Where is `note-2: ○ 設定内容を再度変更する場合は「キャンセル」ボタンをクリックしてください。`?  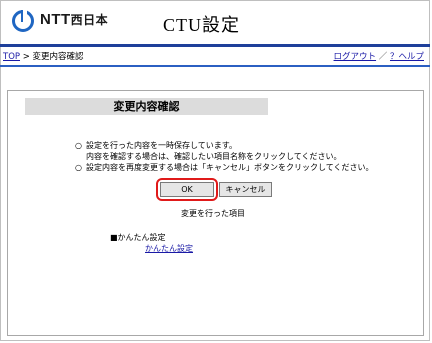 note-2: ○ 設定内容を再度変更する場合は「キャンセル」ボタンをクリックしてください。 is located at coordinates (224, 167).